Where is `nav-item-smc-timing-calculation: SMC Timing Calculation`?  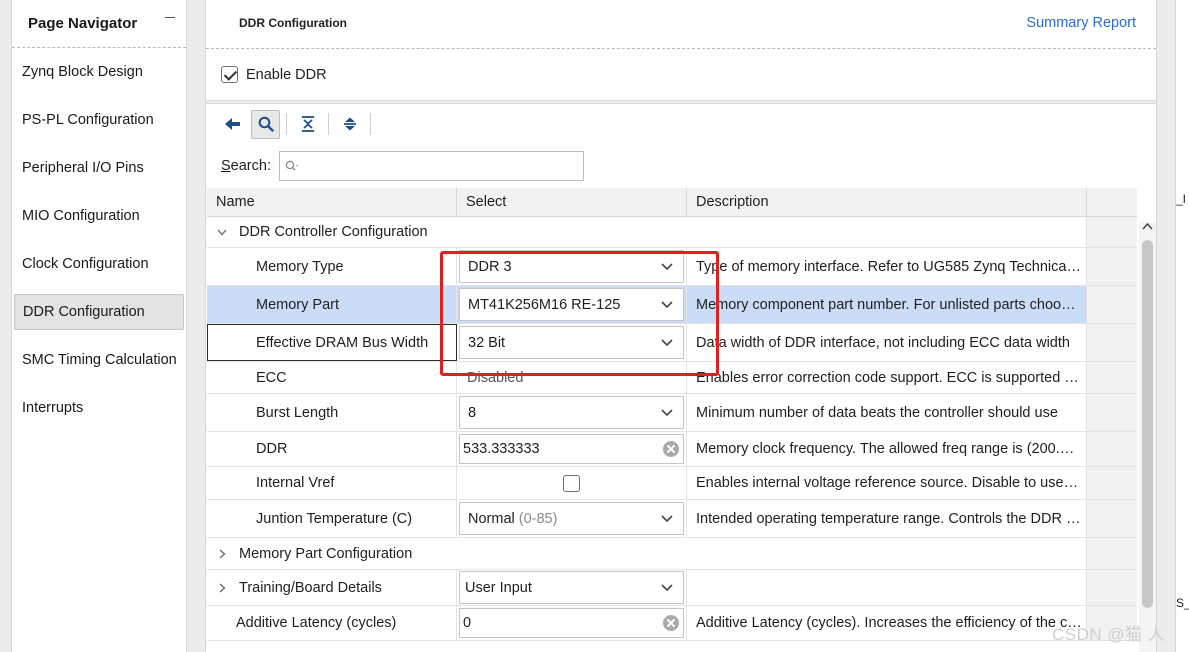
nav-item-smc-timing-calculation: SMC Timing Calculation is located at coordinates (99, 360).